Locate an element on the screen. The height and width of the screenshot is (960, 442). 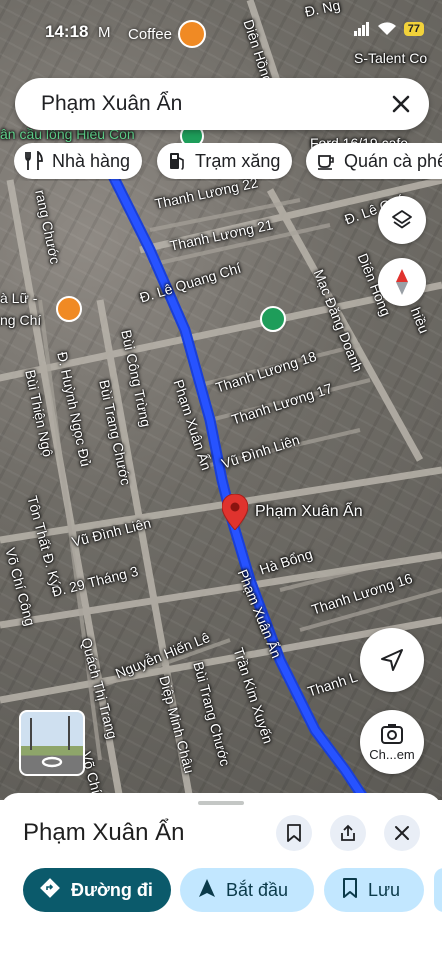
chip-restaurant: Nhà hàng is located at coordinates (78, 161).